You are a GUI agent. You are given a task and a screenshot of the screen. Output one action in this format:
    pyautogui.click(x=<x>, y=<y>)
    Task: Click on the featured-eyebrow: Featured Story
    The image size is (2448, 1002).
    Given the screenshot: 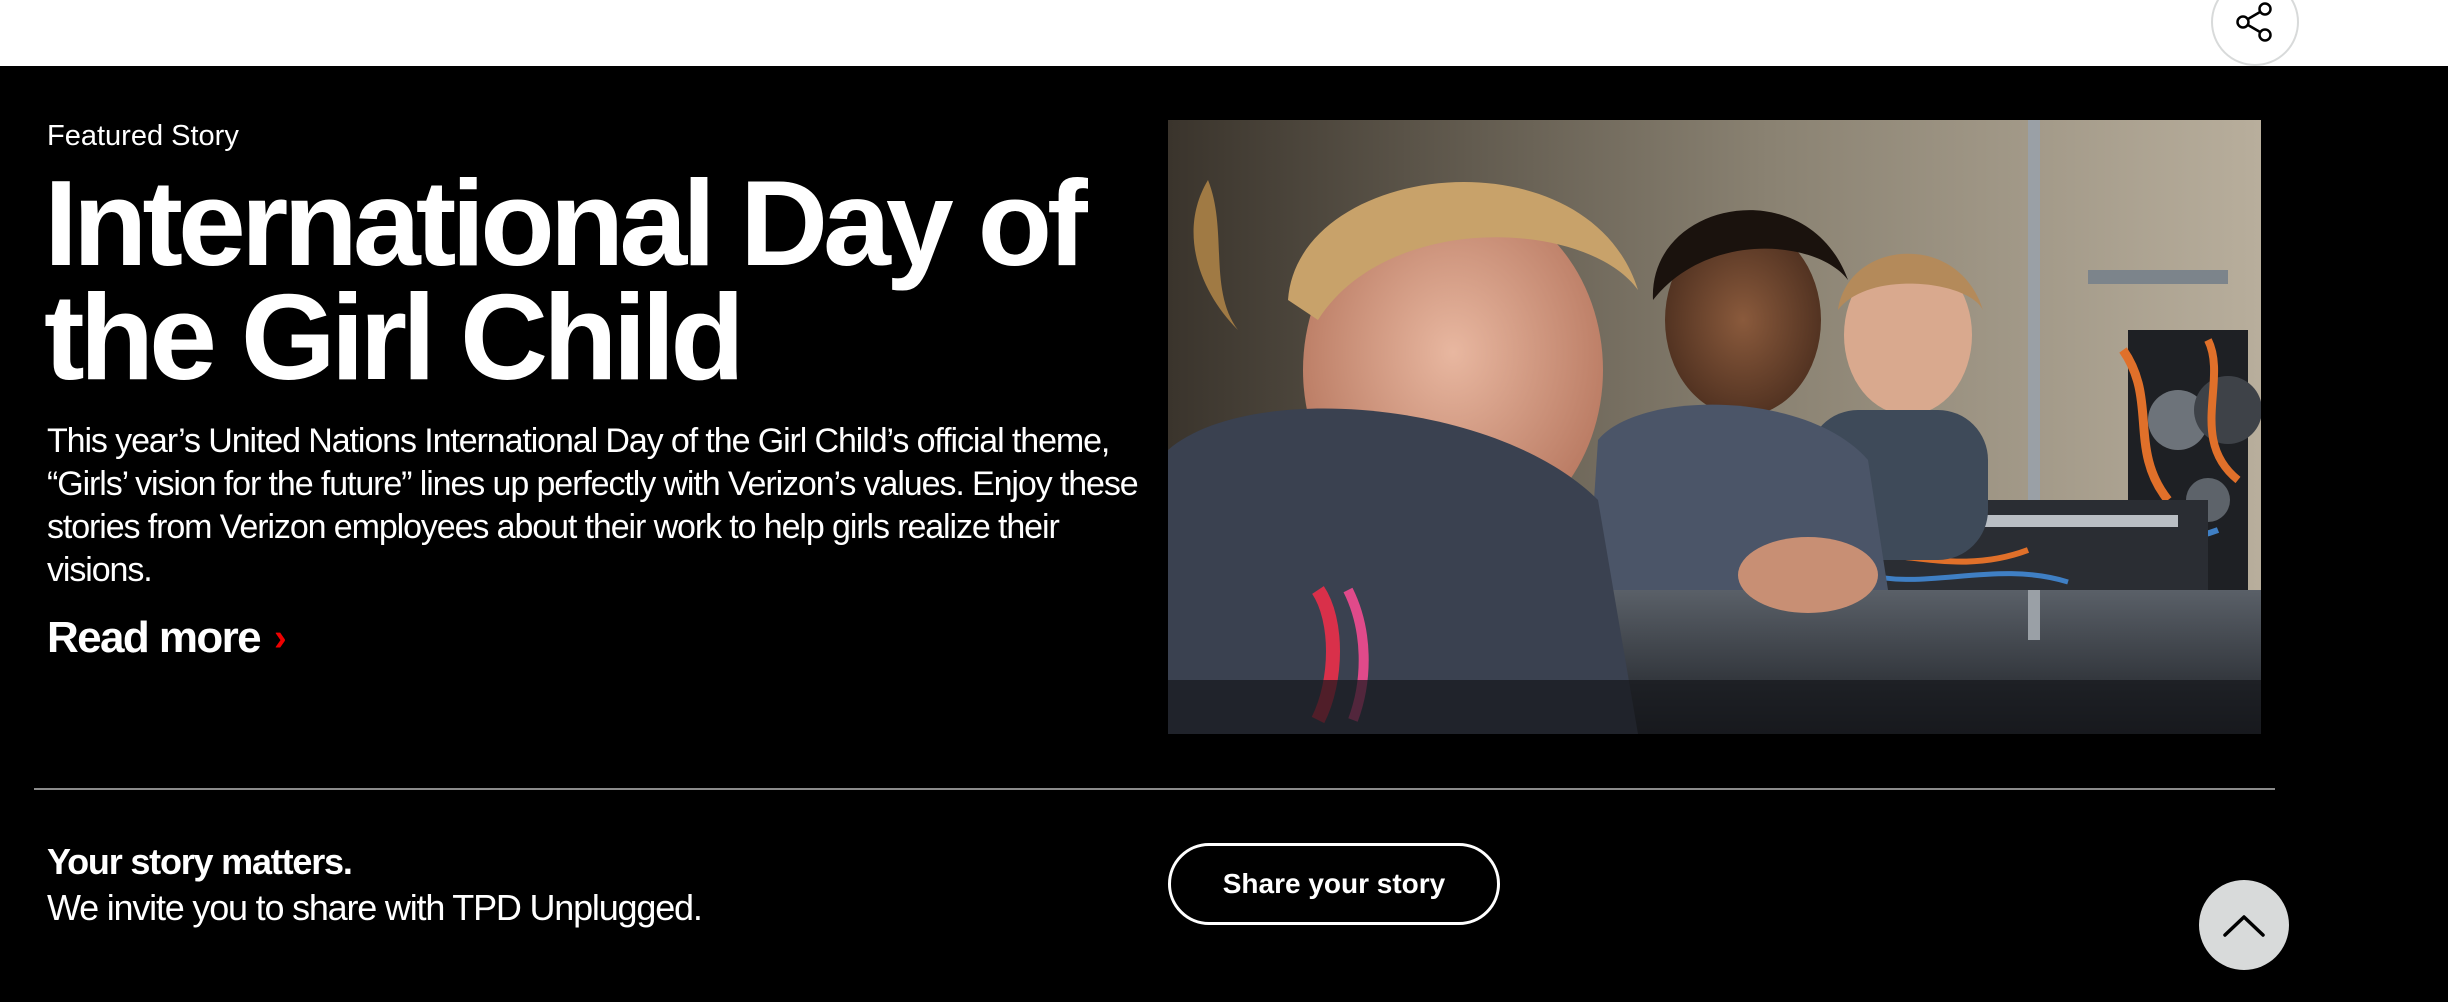 What is the action you would take?
    pyautogui.click(x=143, y=136)
    